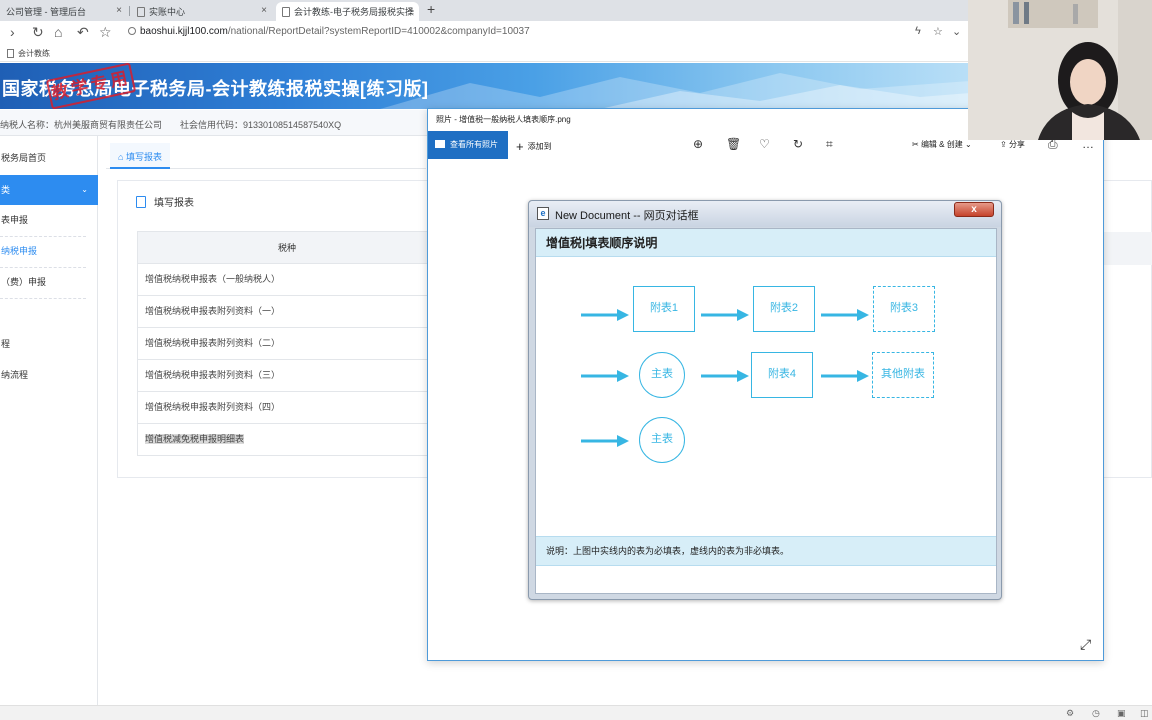 The width and height of the screenshot is (1152, 720). What do you see at coordinates (916, 144) in the screenshot?
I see `magic-icon: ✂` at bounding box center [916, 144].